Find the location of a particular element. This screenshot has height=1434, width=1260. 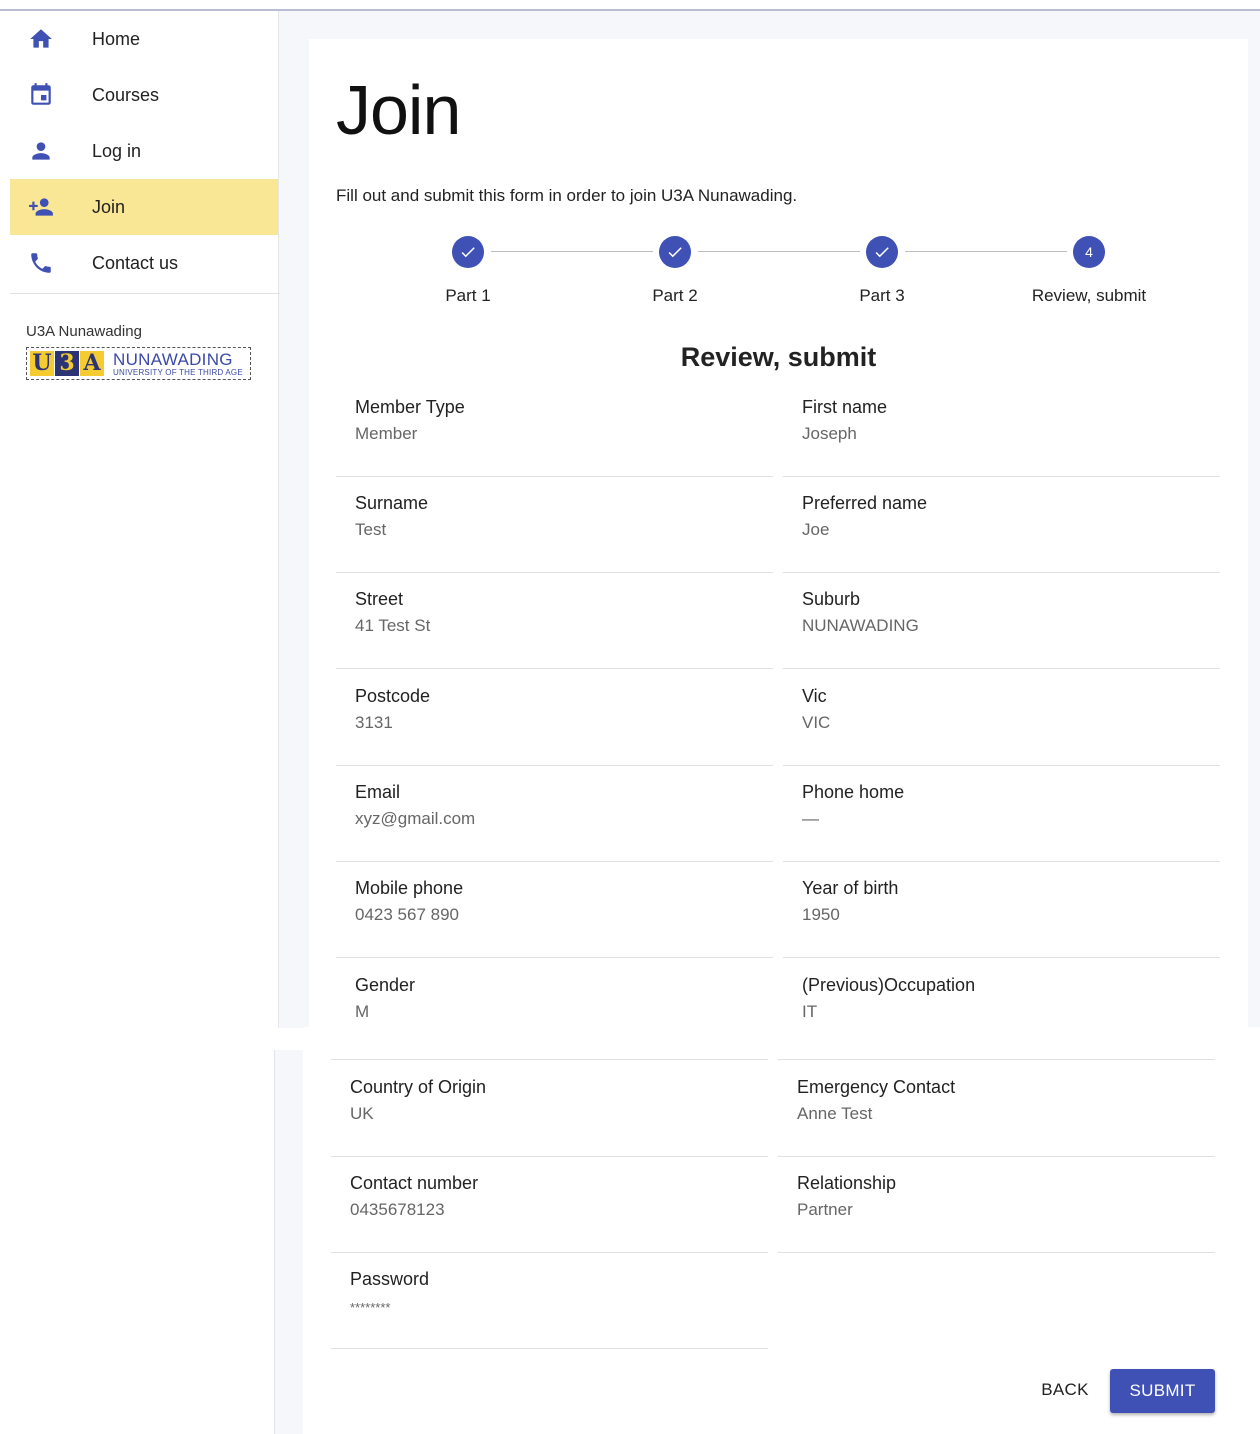

logo-title: NUNAWADING is located at coordinates (173, 359).